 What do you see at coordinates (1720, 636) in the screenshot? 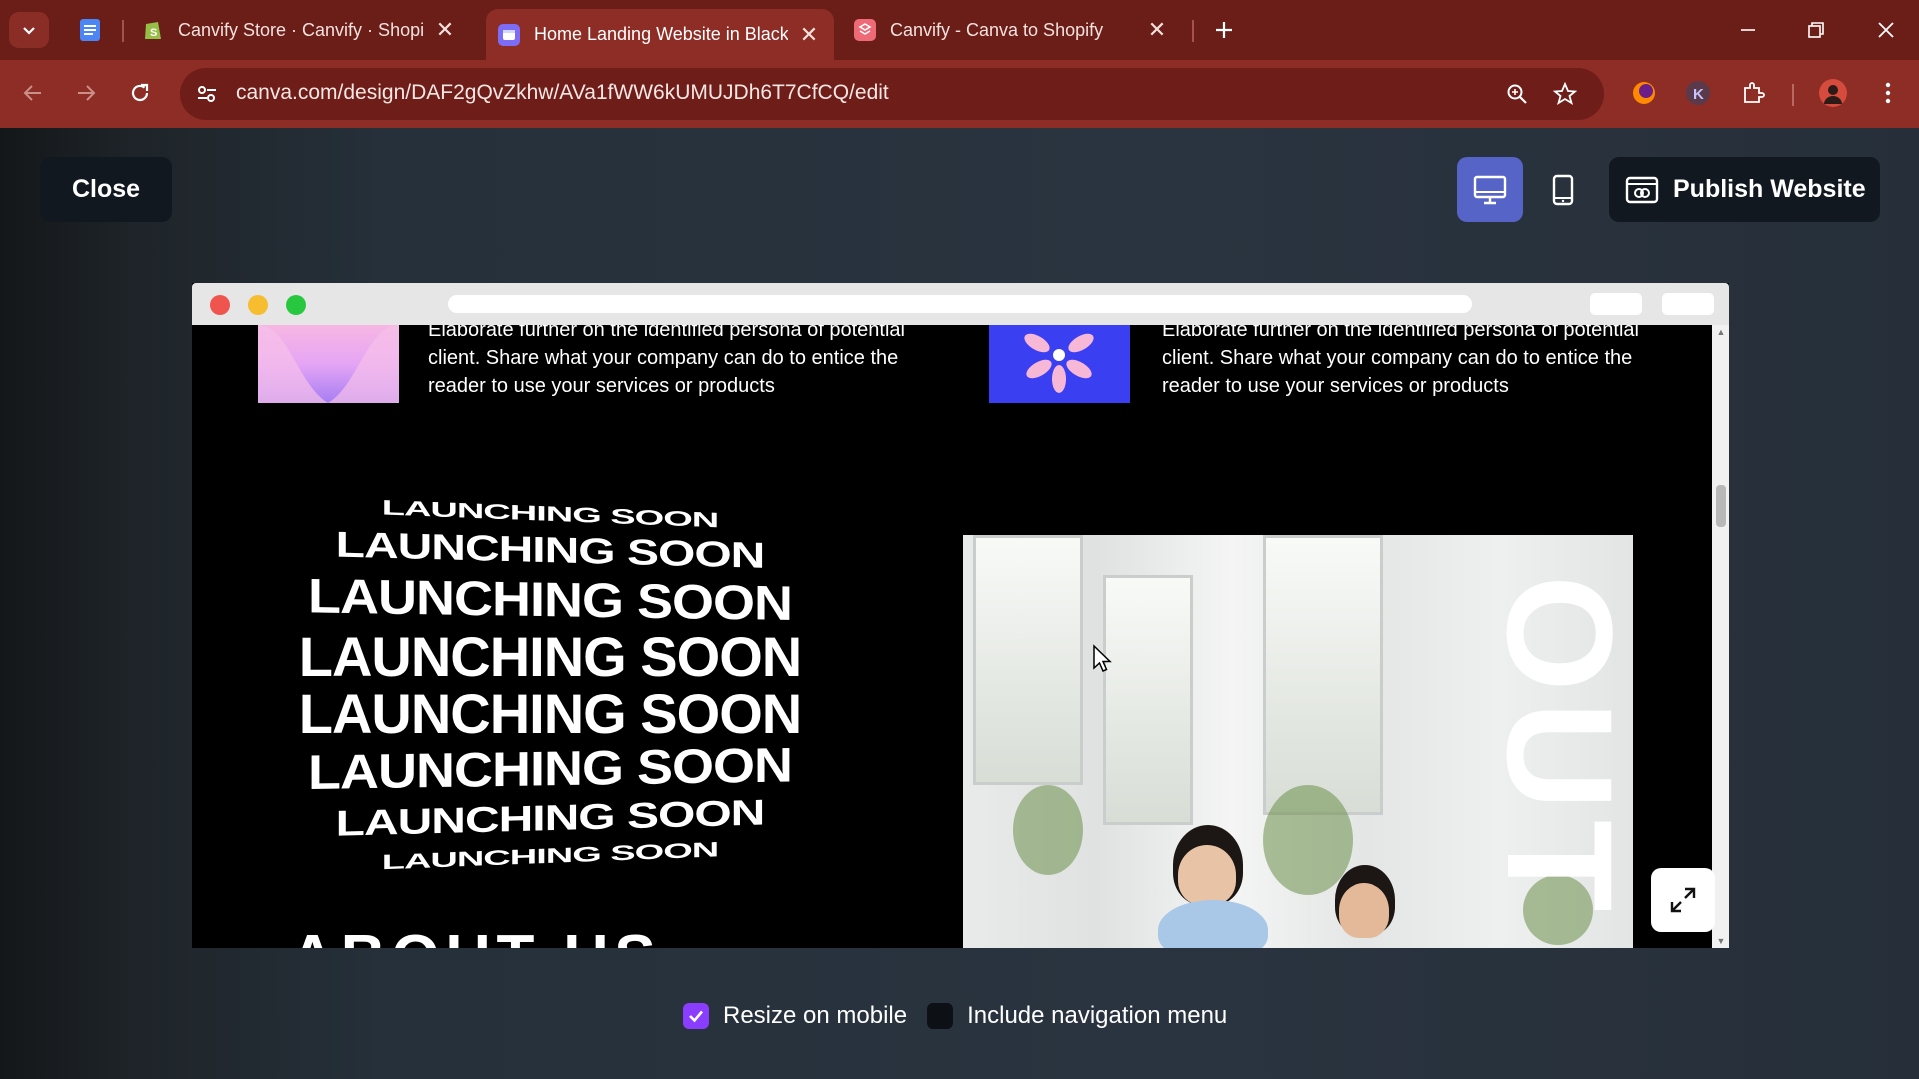
I see `preview-scrollbar: ▲ ▼` at bounding box center [1720, 636].